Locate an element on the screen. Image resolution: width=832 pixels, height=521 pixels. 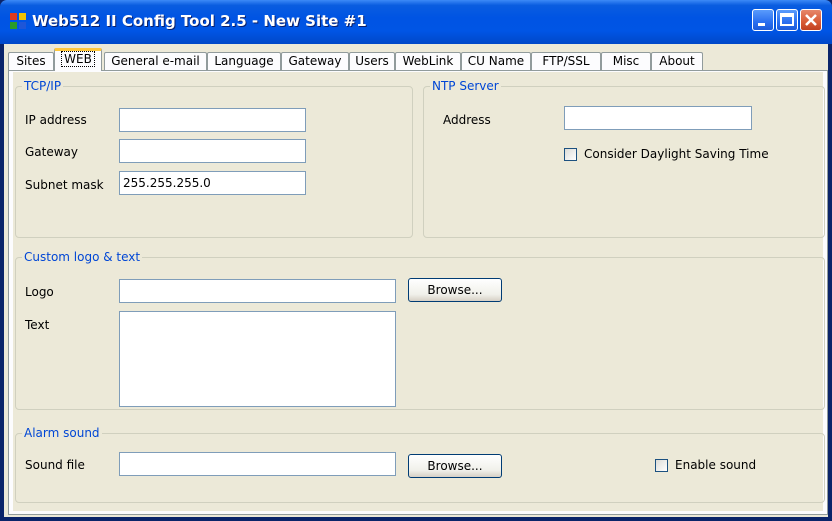
tab-web-label: WEB is located at coordinates (78, 59).